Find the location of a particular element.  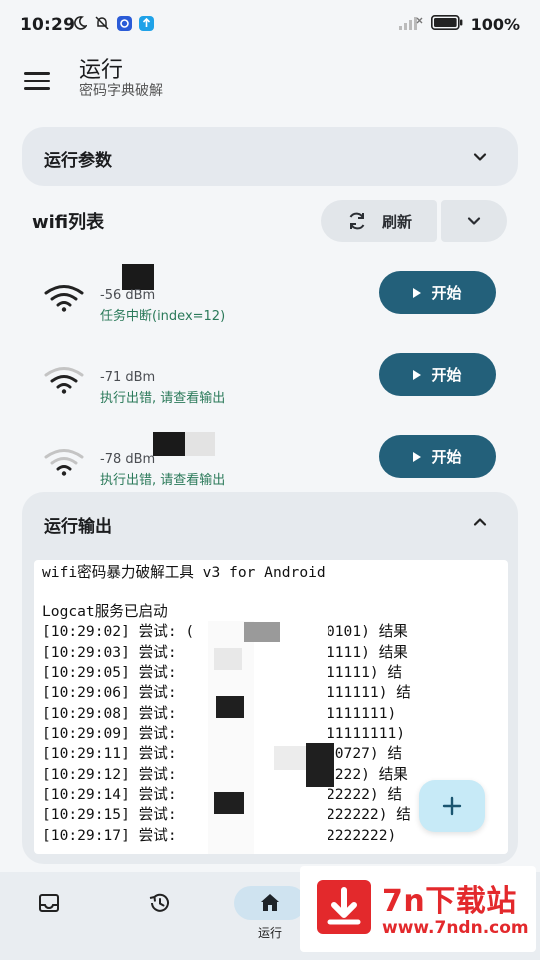

console-line: wifi密码暴力破解工具 v3 for Android is located at coordinates (184, 572).